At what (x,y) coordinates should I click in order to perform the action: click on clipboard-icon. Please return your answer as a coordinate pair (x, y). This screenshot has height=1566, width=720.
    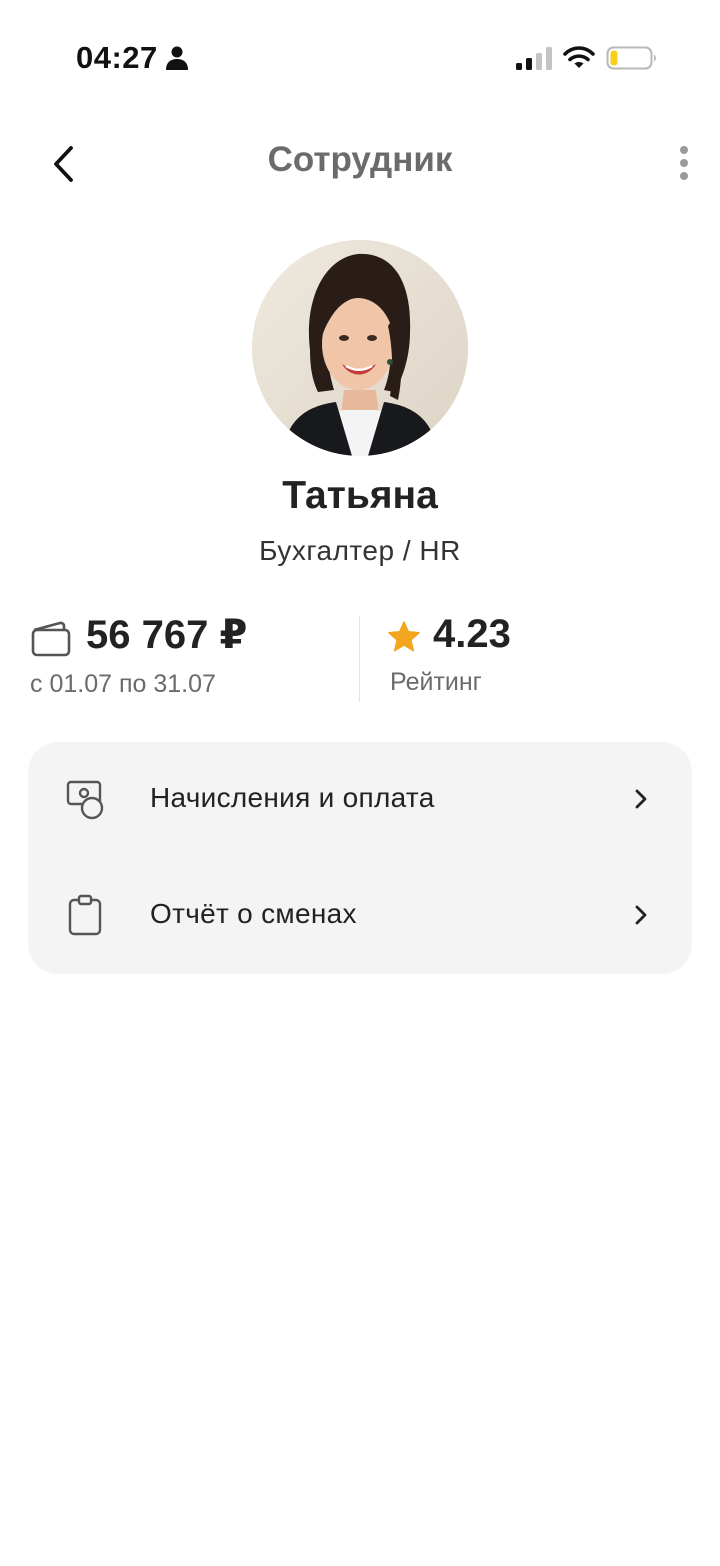
    Looking at the image, I should click on (85, 915).